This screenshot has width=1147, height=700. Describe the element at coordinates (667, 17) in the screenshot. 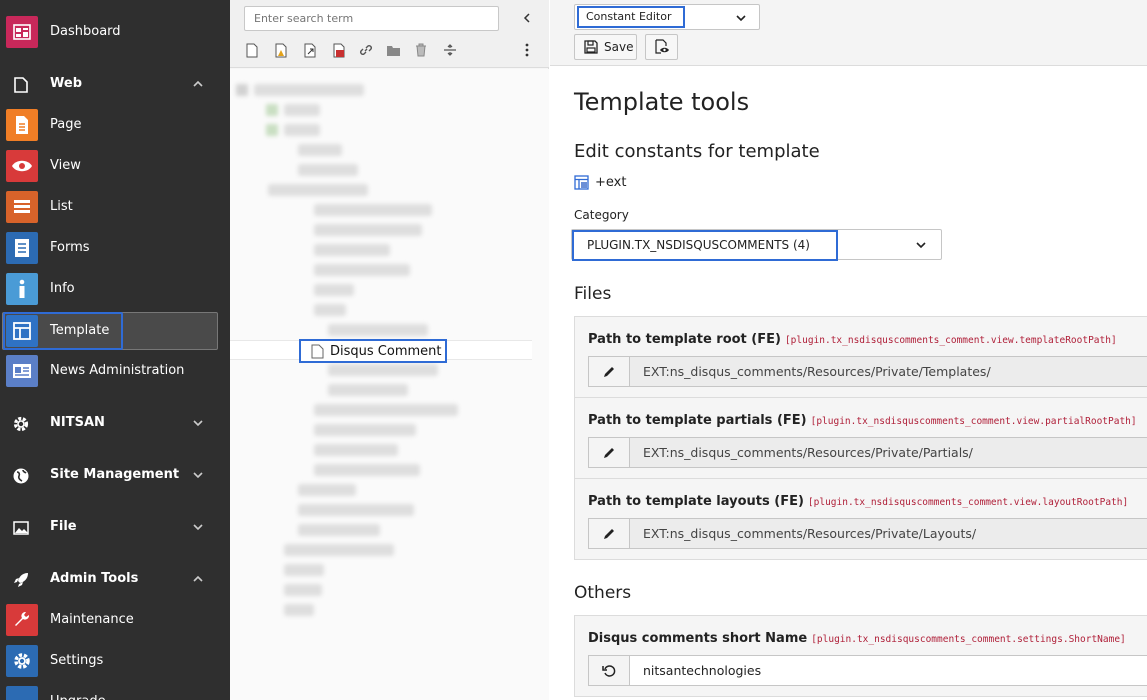

I see `function-select: Constant Editor` at that location.